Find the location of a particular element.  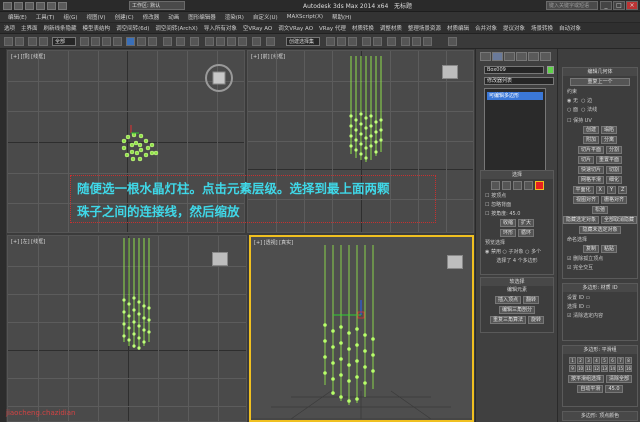

loop-button: 循环 is located at coordinates (526, 233).